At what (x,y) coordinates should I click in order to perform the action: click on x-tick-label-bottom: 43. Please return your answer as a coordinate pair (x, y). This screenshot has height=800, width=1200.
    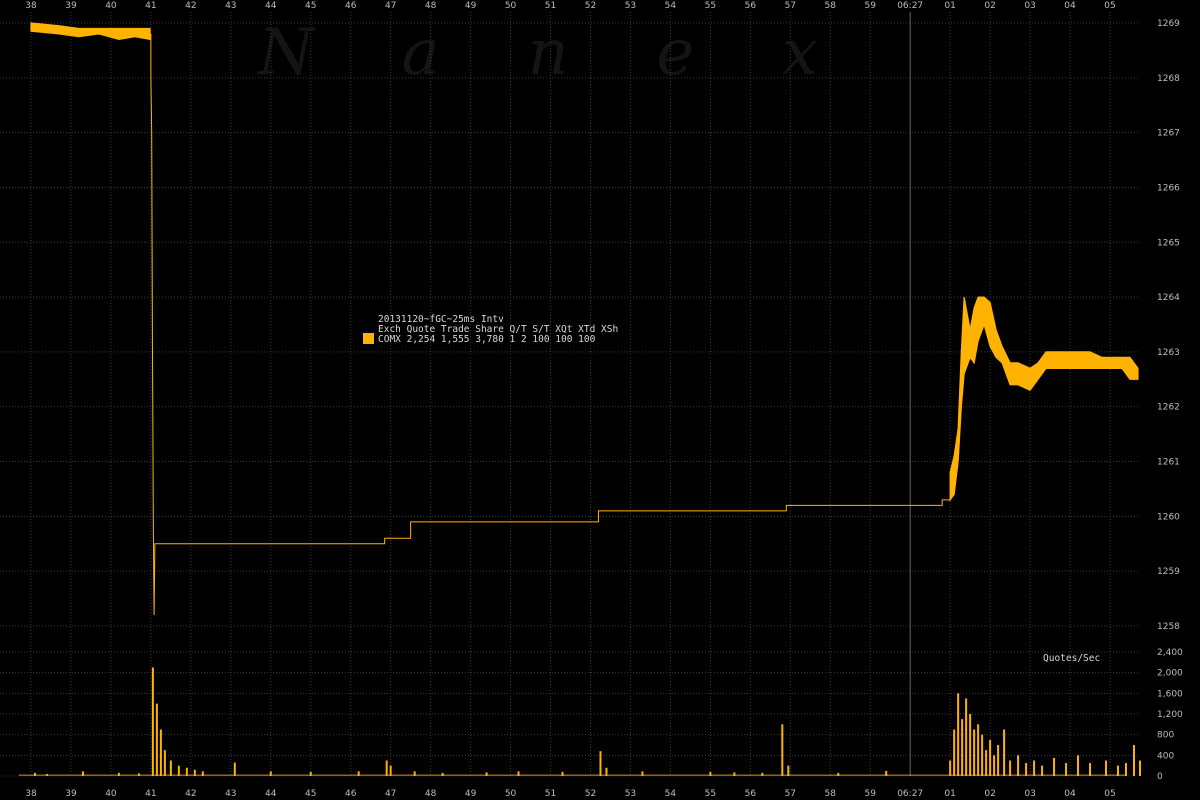
    Looking at the image, I should click on (230, 794).